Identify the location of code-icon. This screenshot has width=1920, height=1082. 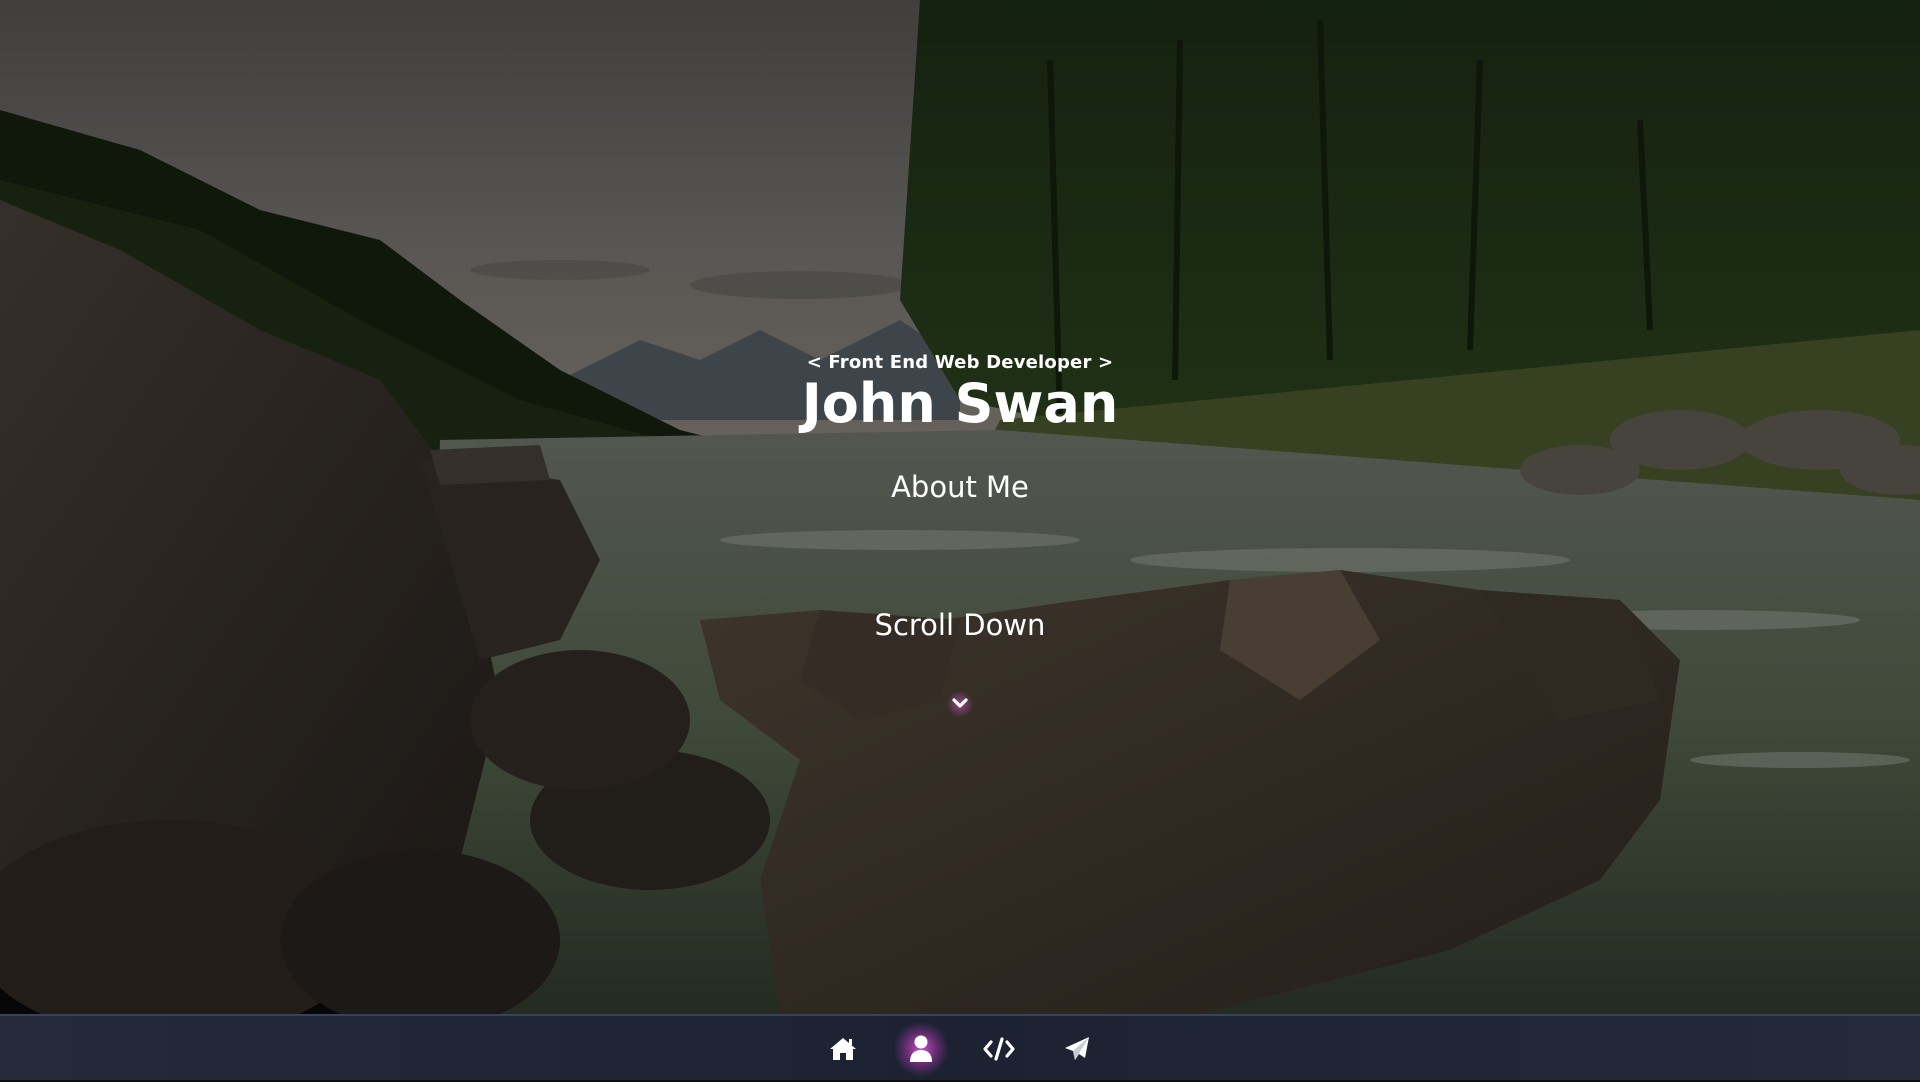
(999, 1049).